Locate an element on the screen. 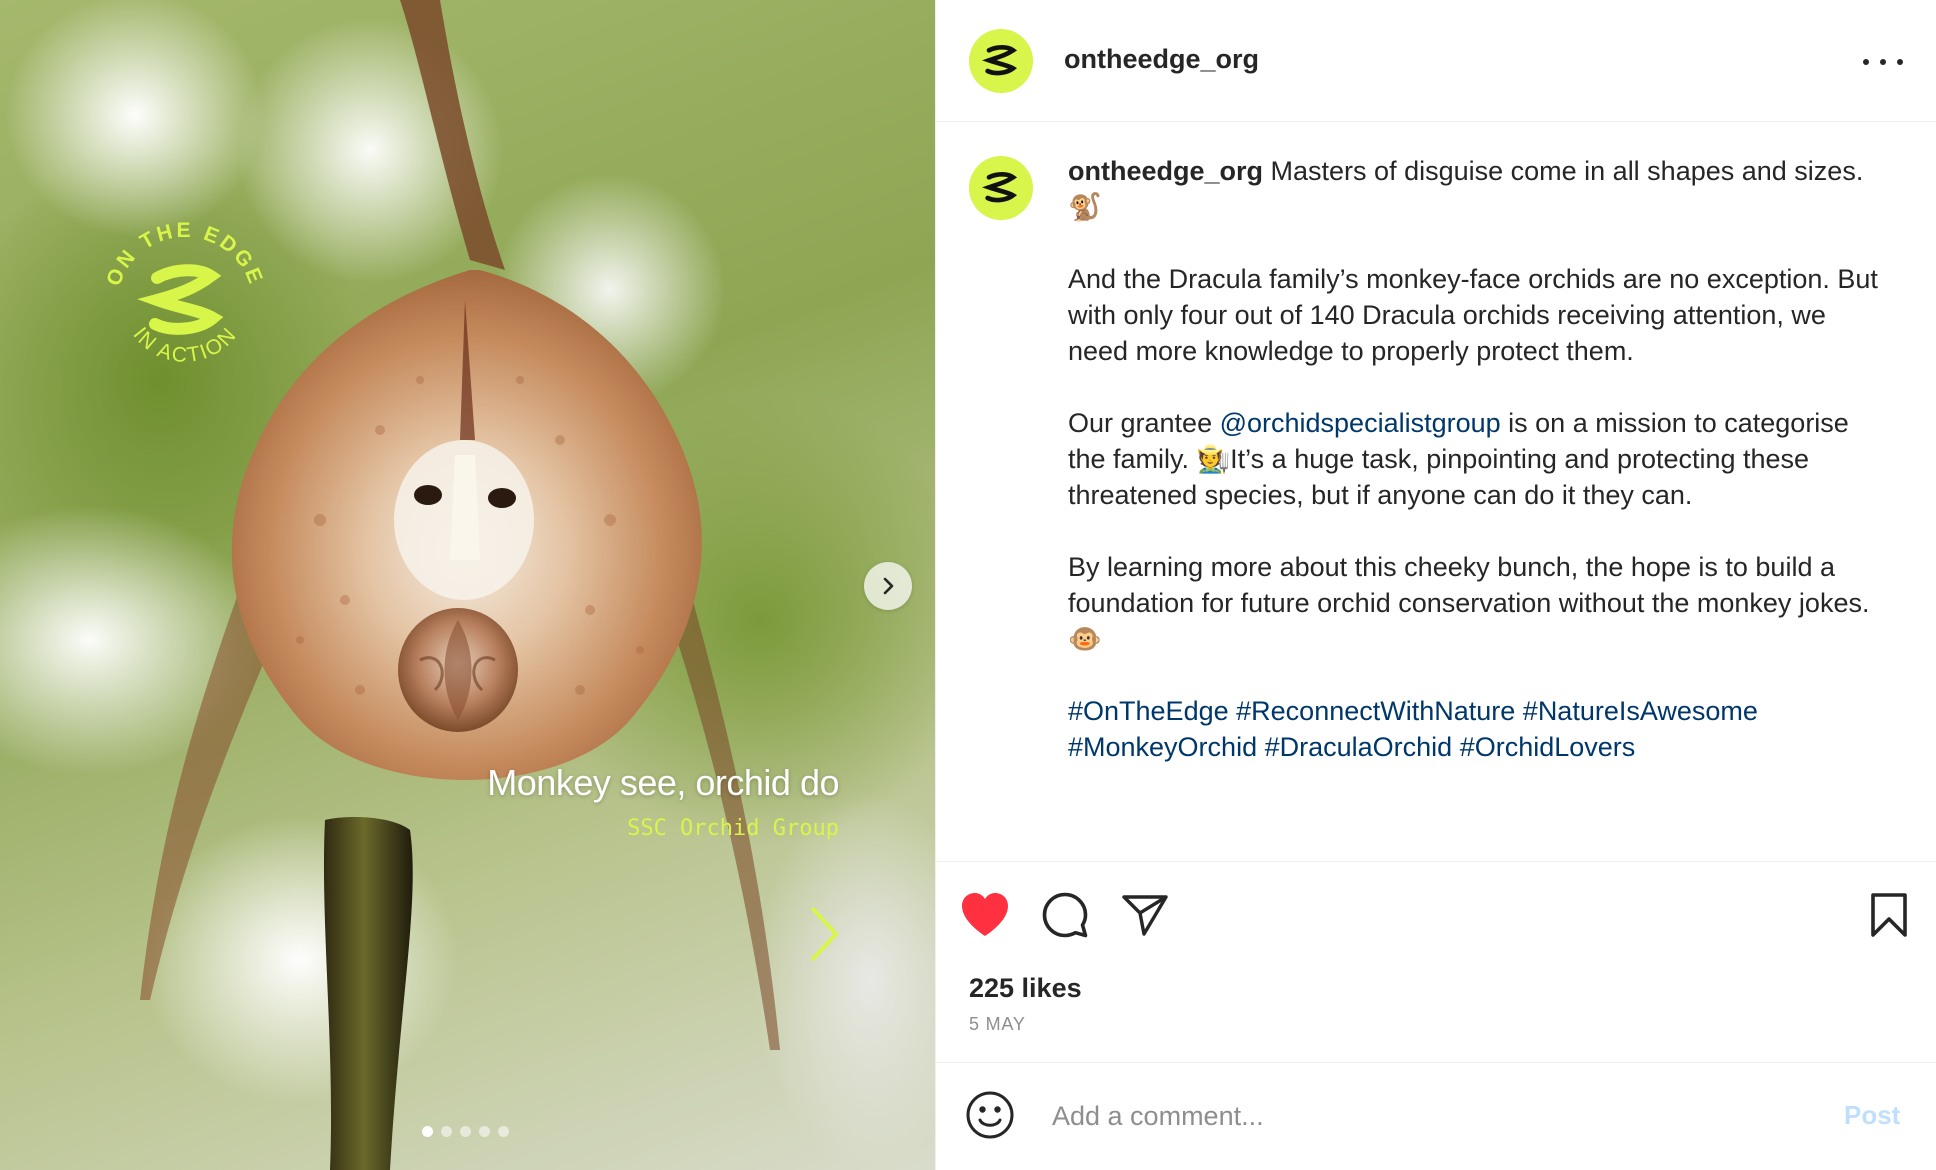 The height and width of the screenshot is (1170, 1936). hashtag-link: #OrchidLovers is located at coordinates (1548, 747).